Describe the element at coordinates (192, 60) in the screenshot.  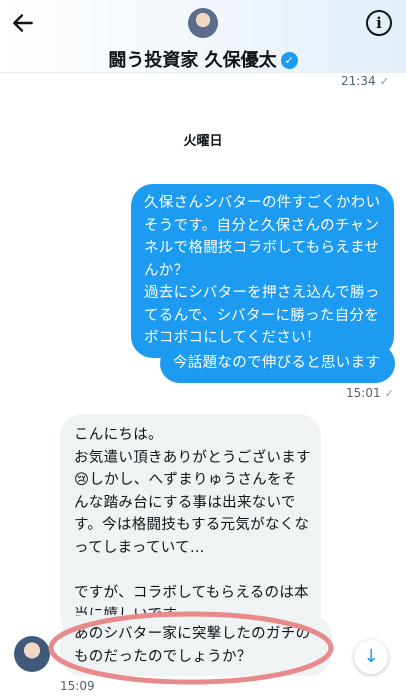
I see `page-title: 闘う投資家 久保優太` at that location.